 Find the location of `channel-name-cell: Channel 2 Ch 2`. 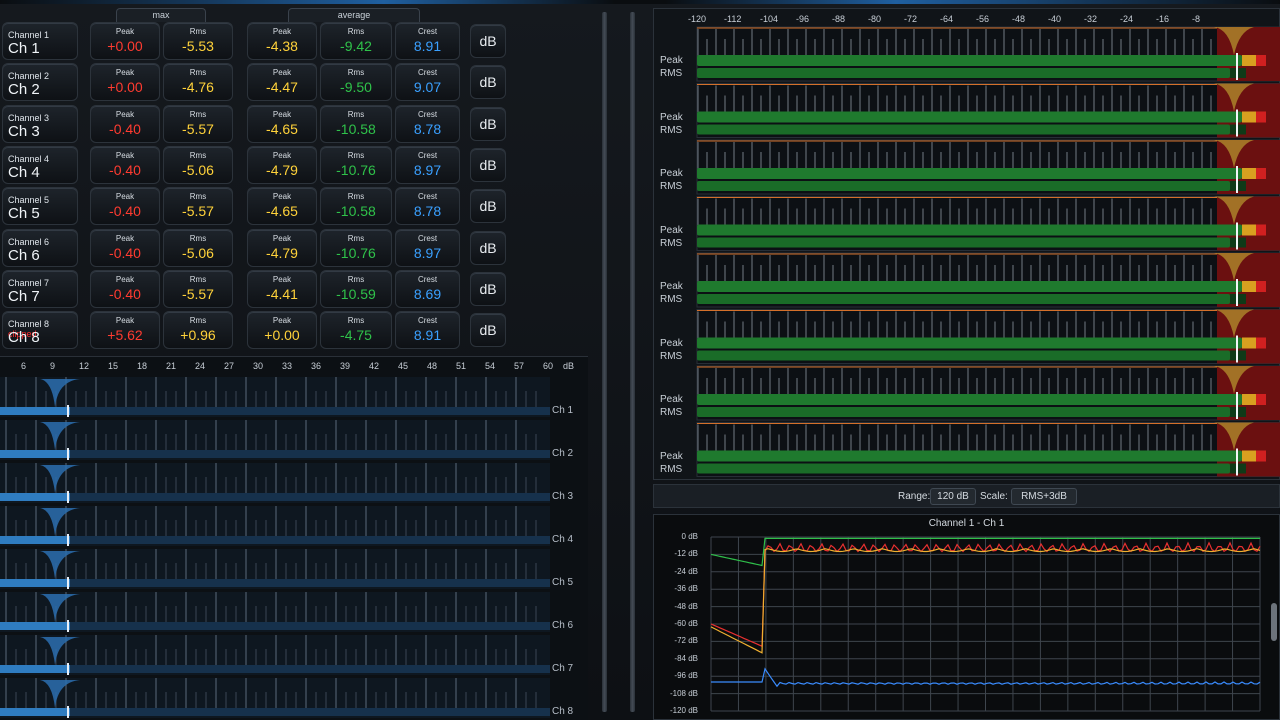

channel-name-cell: Channel 2 Ch 2 is located at coordinates (40, 82).